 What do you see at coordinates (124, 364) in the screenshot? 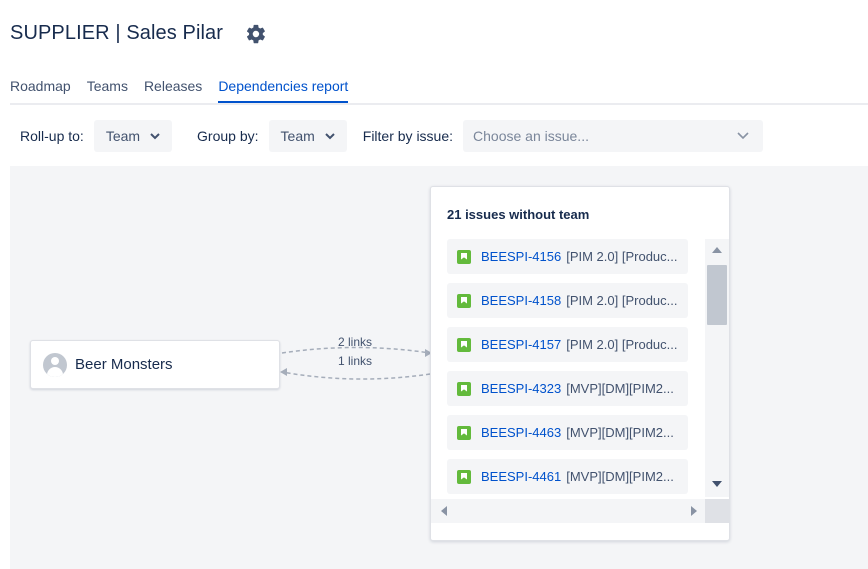
I see `team-name: Beer Monsters` at bounding box center [124, 364].